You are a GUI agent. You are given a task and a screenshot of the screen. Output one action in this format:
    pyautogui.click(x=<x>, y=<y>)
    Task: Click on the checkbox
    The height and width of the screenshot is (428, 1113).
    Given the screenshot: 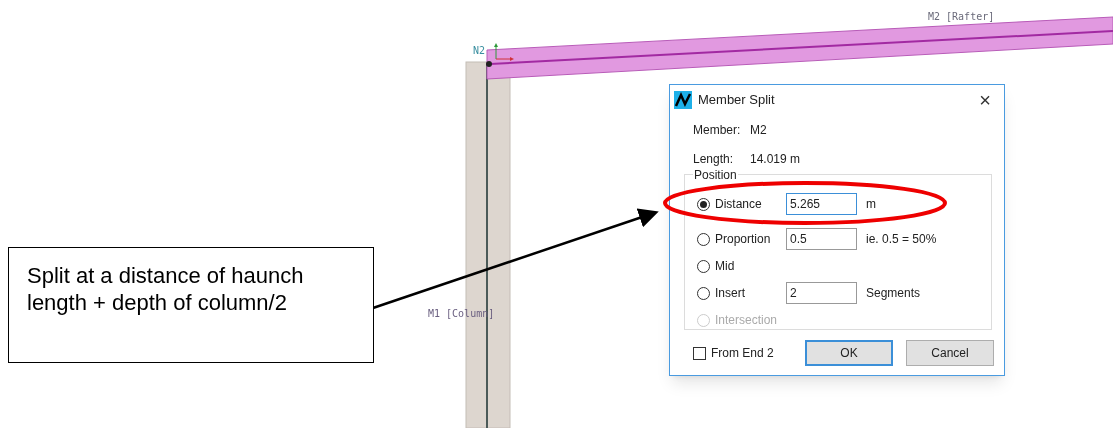 What is the action you would take?
    pyautogui.click(x=699, y=353)
    